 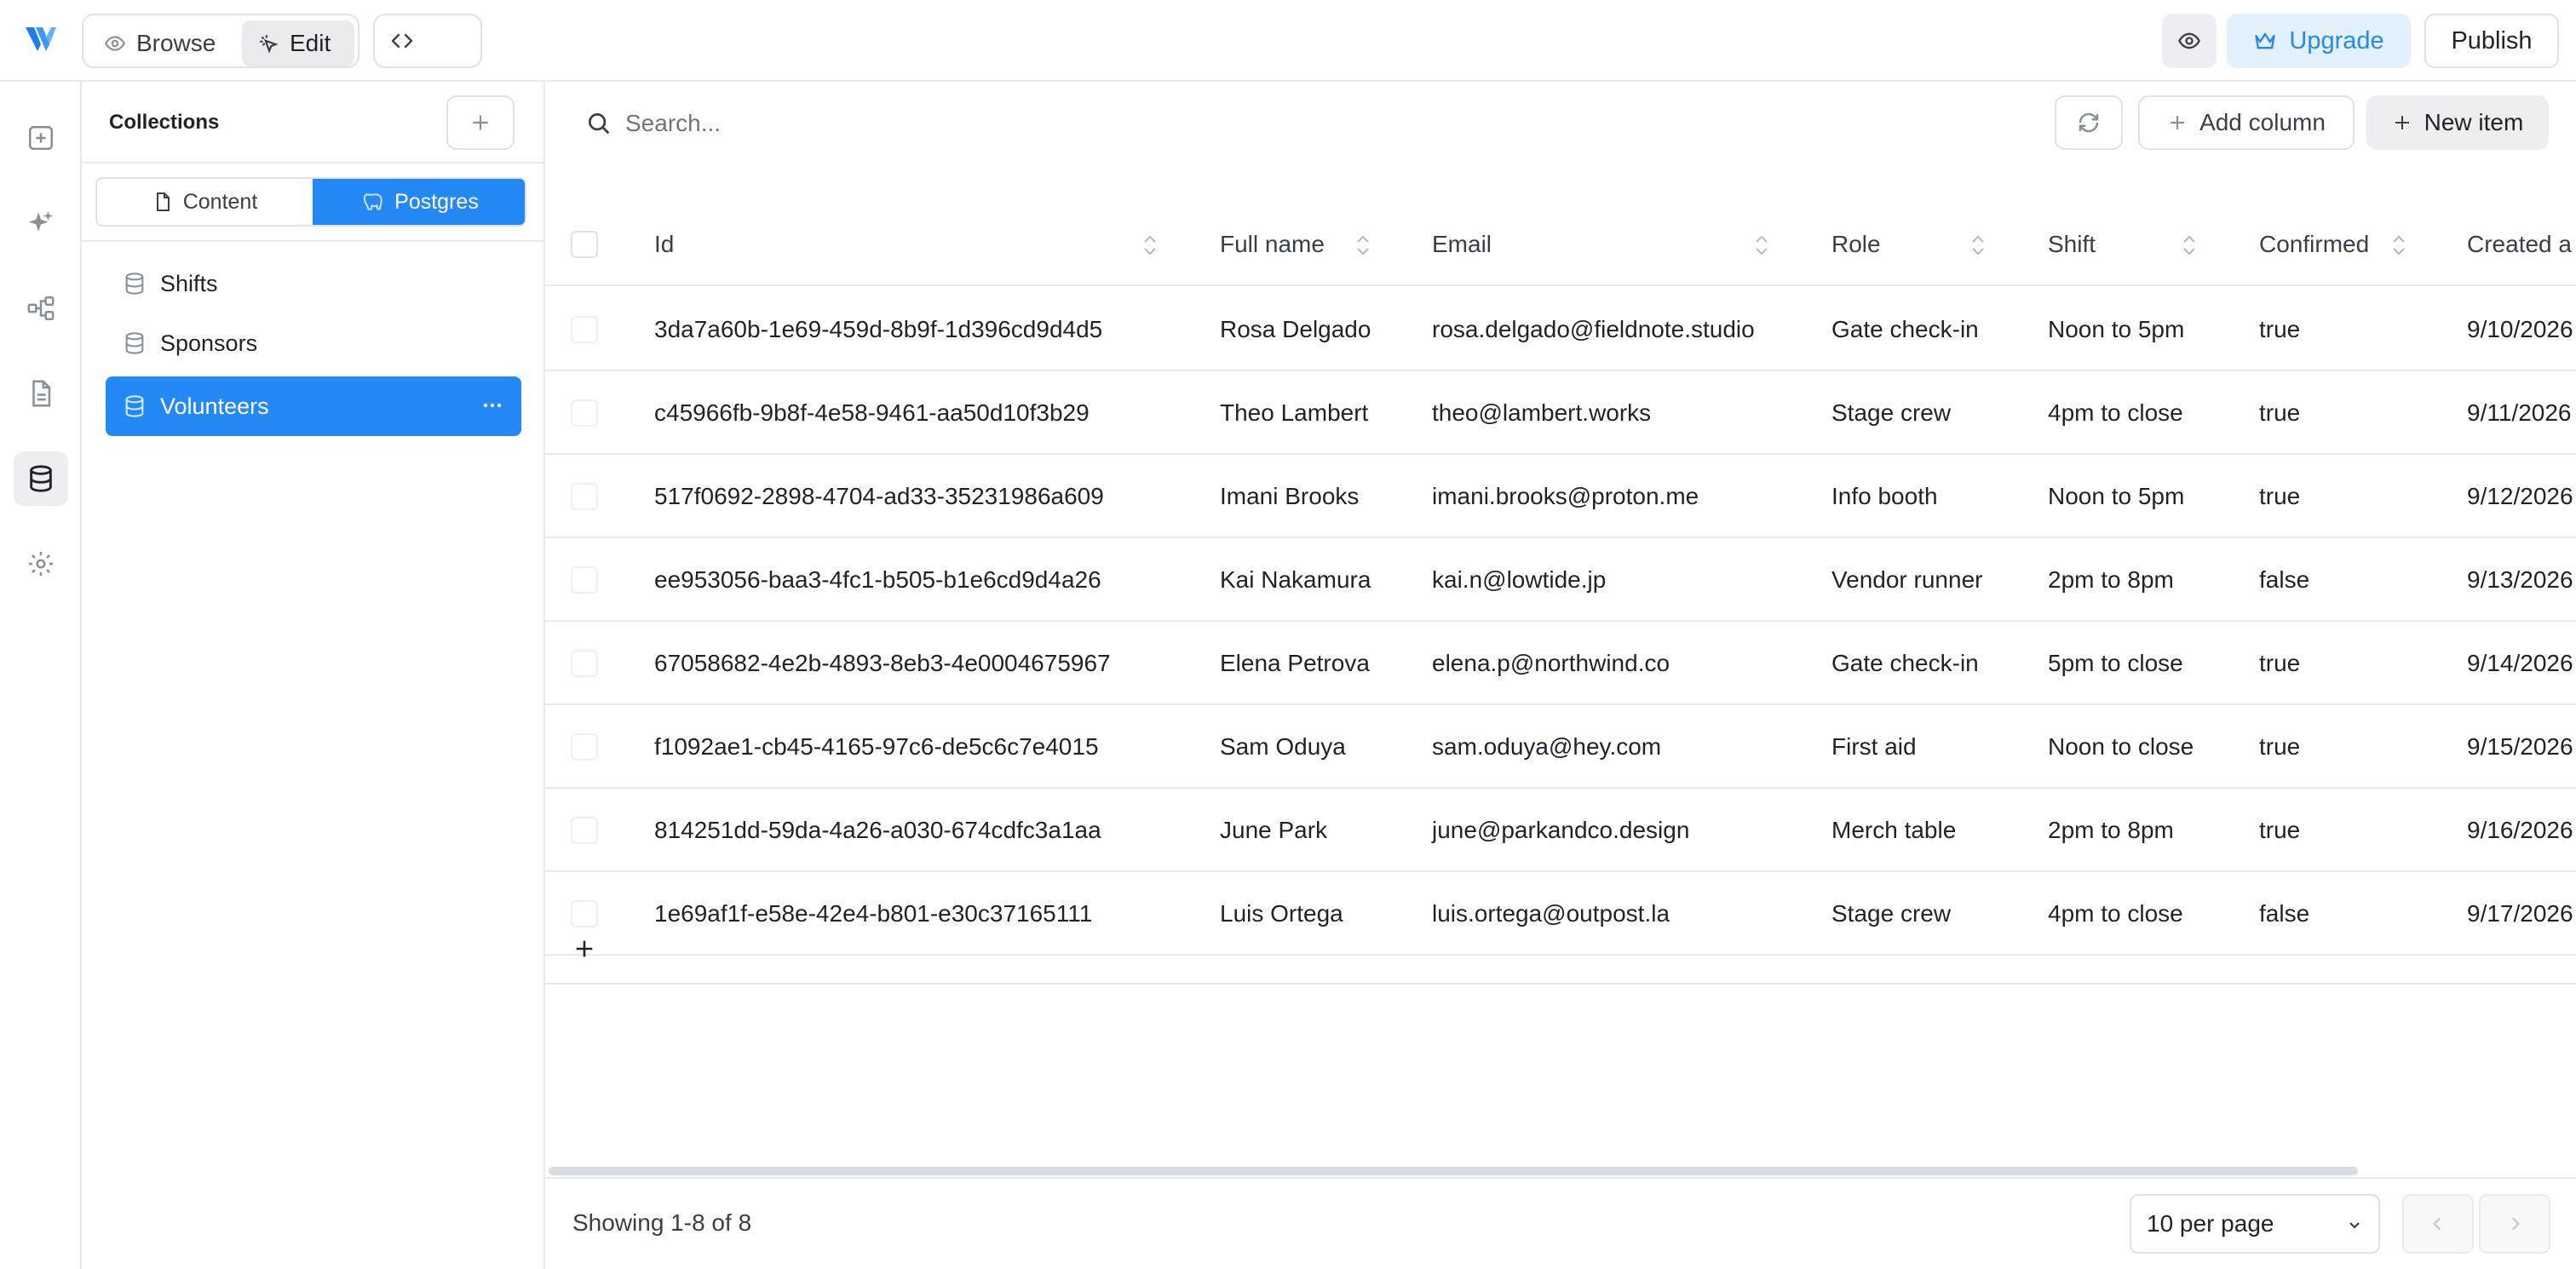 I want to click on horizontal-scrollbar, so click(x=1453, y=1171).